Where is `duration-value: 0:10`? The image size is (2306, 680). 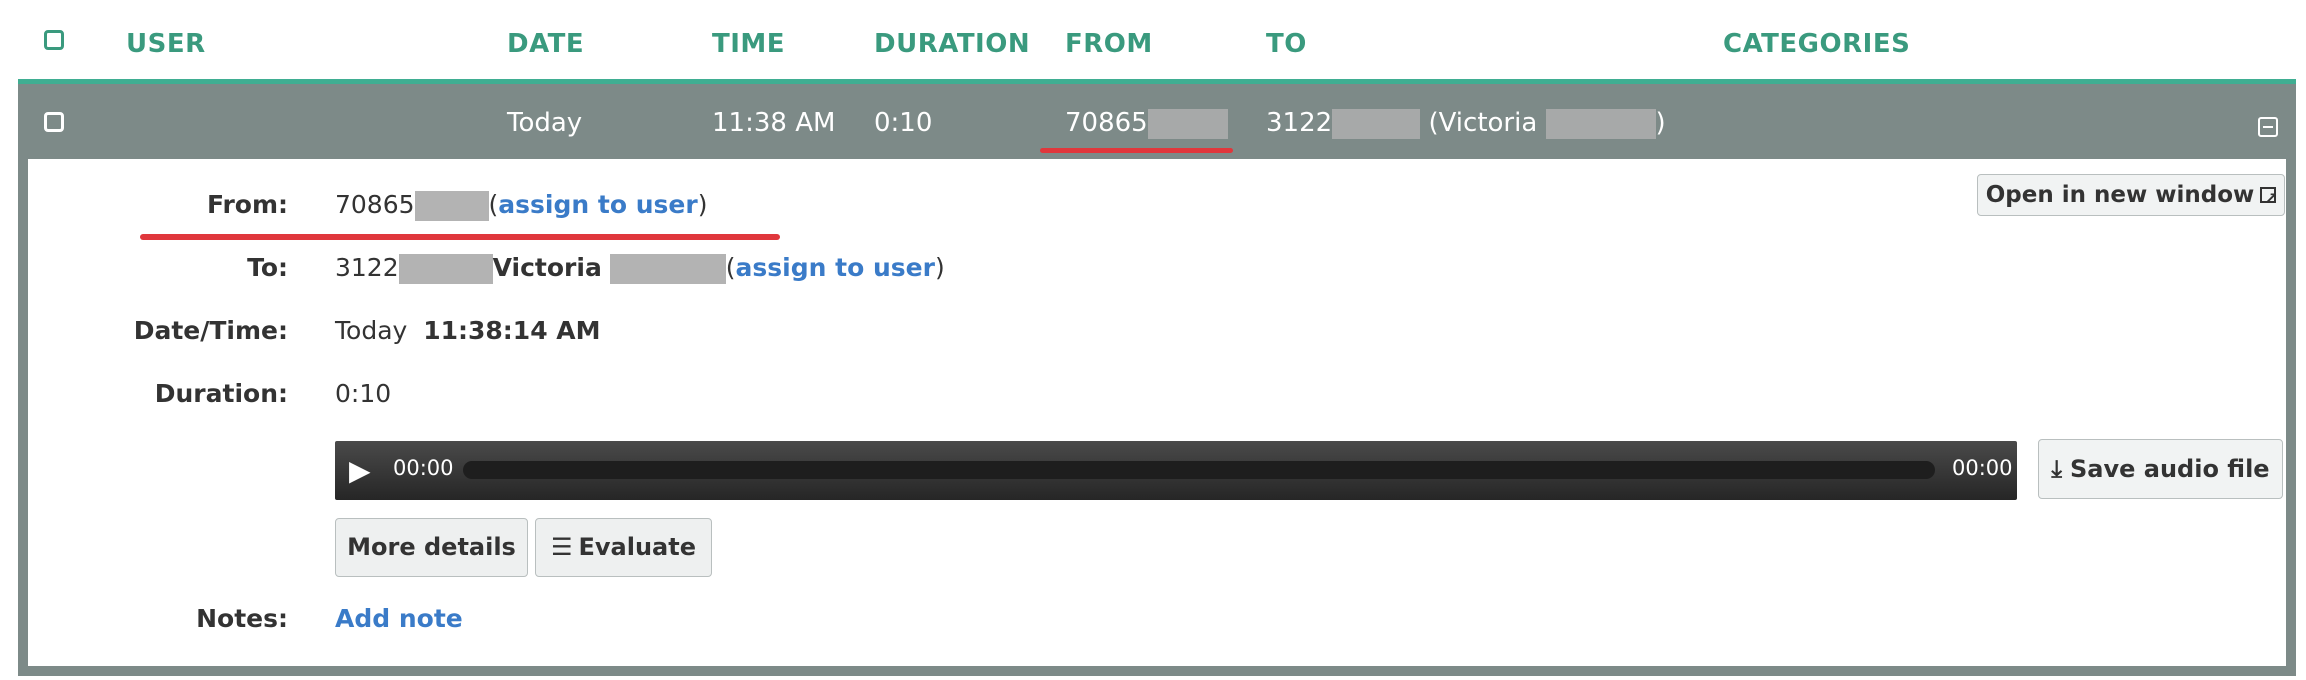
duration-value: 0:10 is located at coordinates (363, 393).